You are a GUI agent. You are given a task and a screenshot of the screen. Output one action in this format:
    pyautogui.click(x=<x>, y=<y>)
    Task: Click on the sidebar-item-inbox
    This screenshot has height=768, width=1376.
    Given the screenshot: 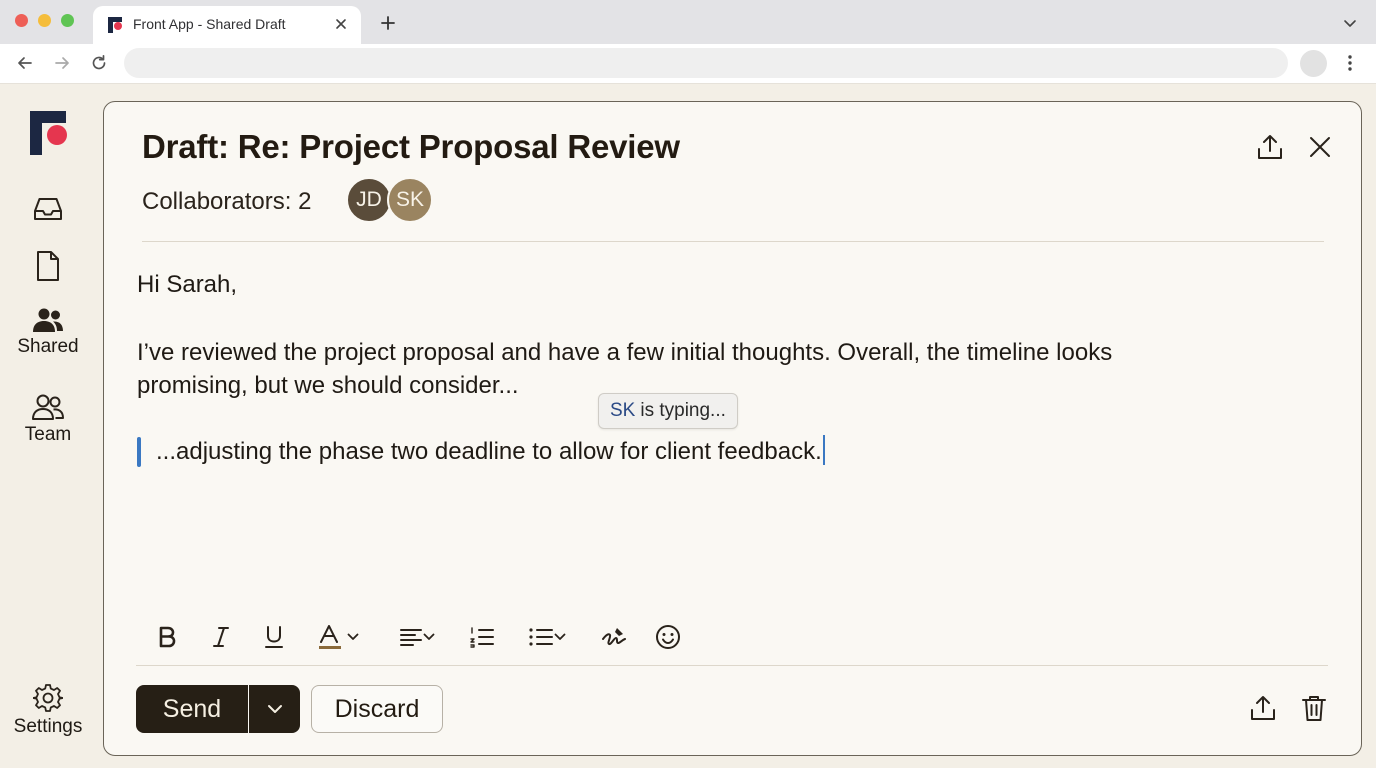 What is the action you would take?
    pyautogui.click(x=48, y=209)
    